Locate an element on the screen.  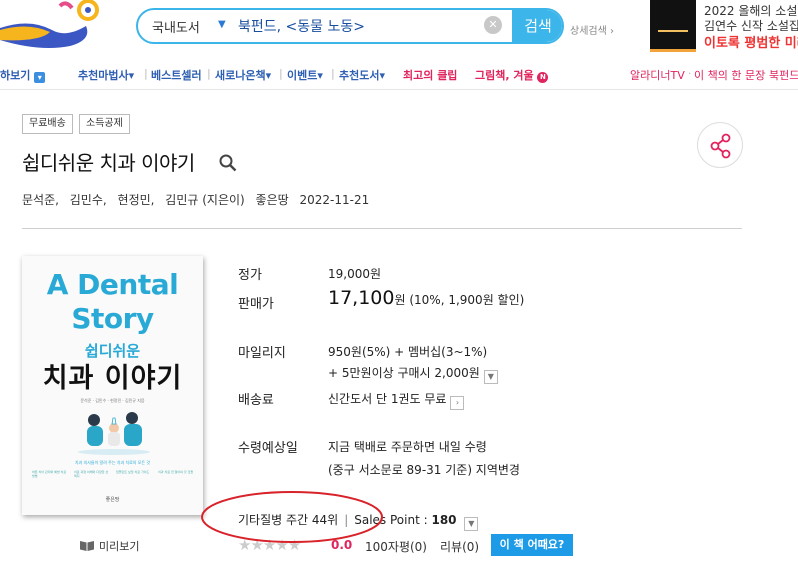
cover-feature: 임플란트 보철 치료 가이드 is located at coordinates (133, 472).